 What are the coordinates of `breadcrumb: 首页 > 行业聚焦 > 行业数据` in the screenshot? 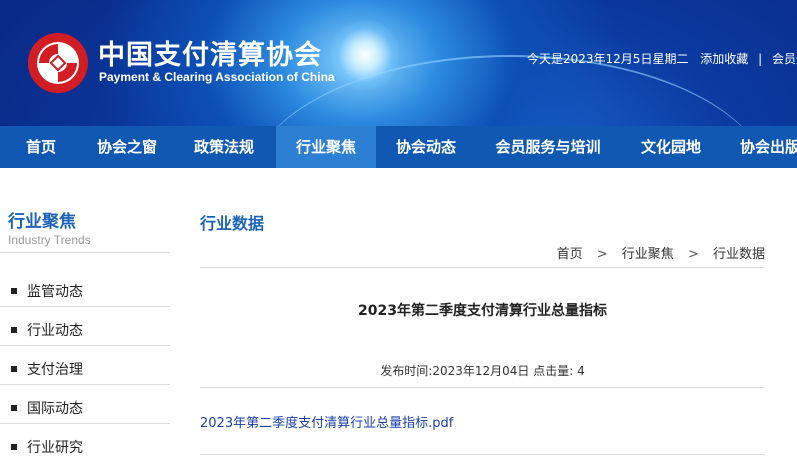 It's located at (661, 252).